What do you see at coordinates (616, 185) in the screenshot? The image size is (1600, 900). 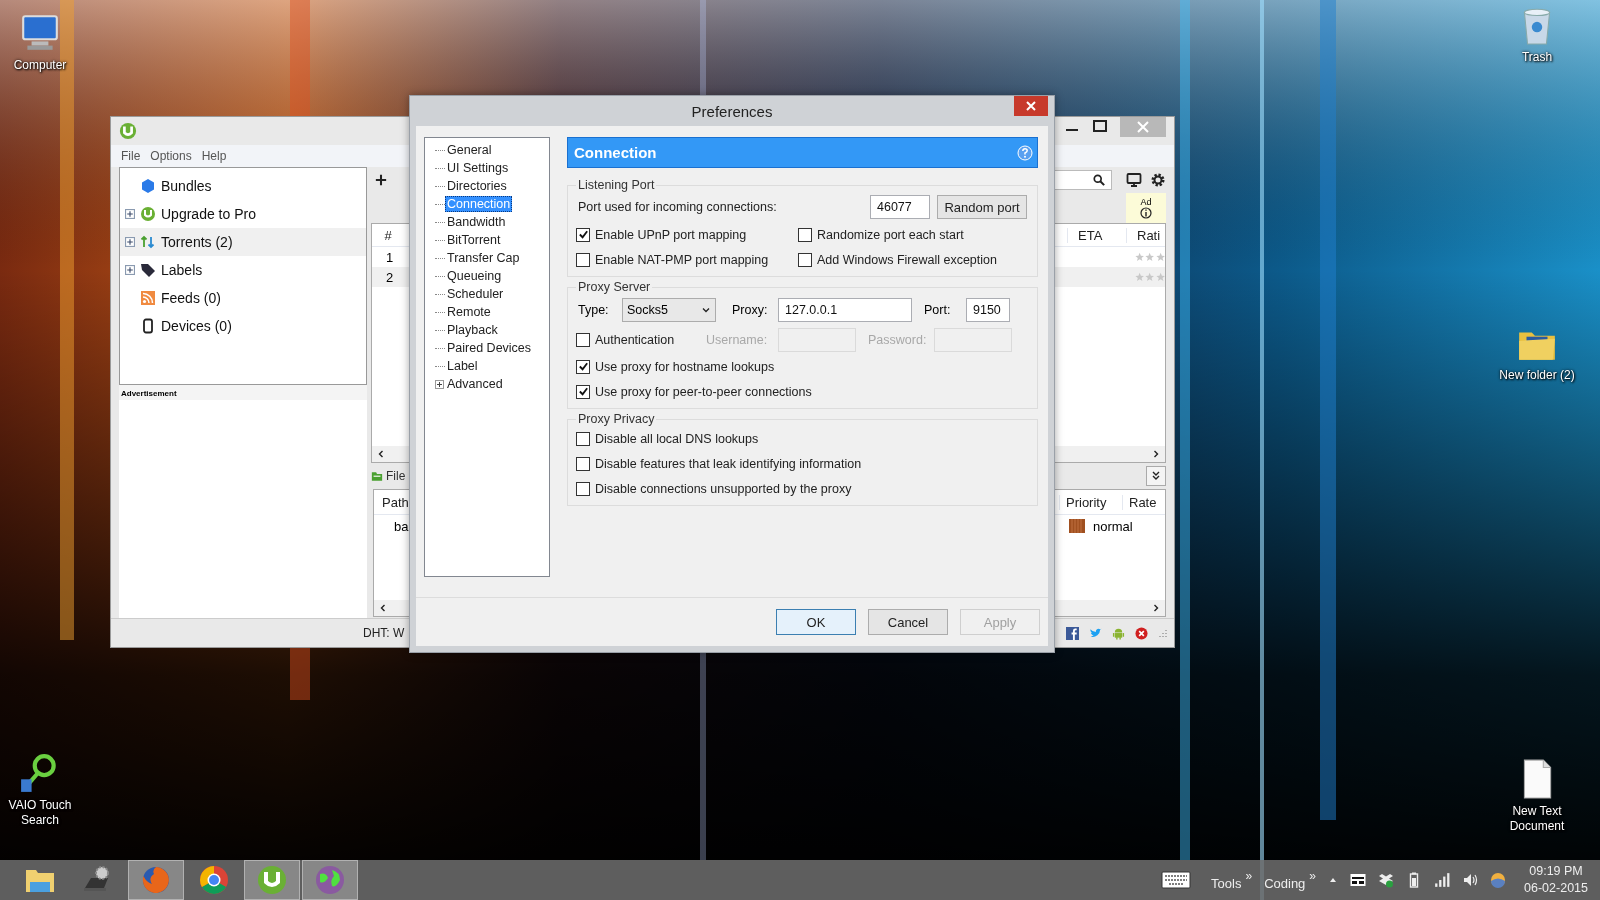 I see `group-title: Listening Port` at bounding box center [616, 185].